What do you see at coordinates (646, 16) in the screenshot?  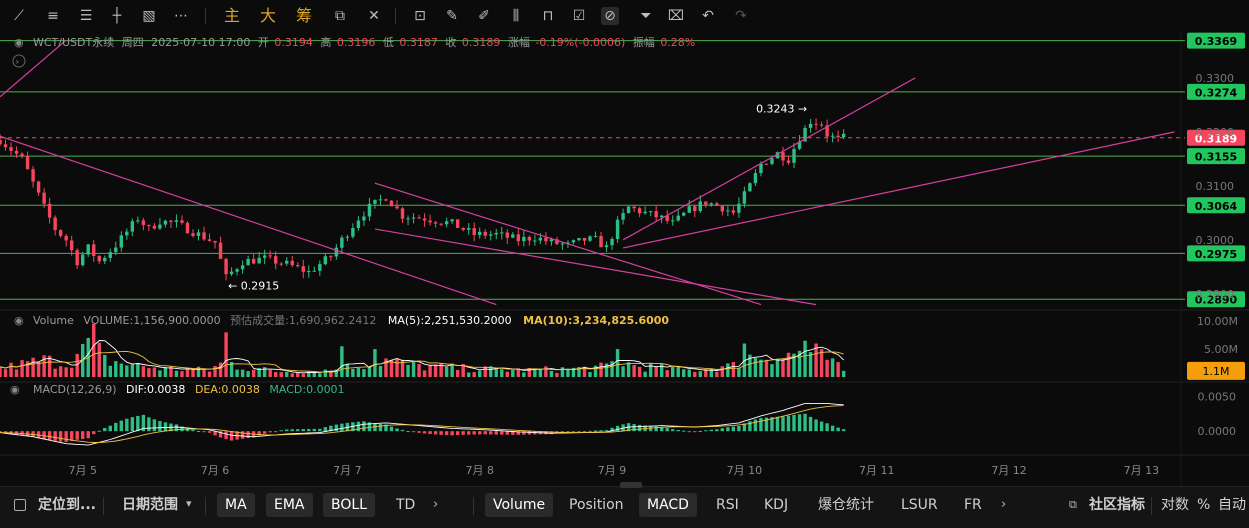 I see `filter-icon: ⏷` at bounding box center [646, 16].